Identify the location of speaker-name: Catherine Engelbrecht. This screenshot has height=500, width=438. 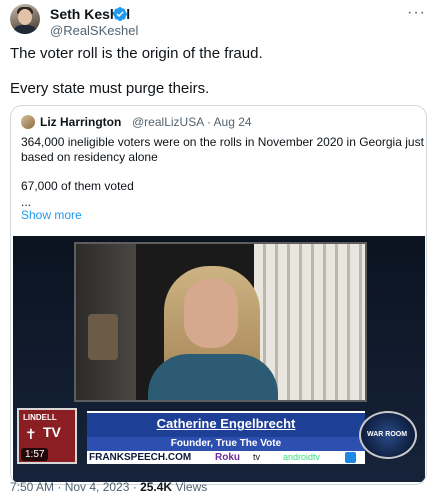
(226, 423).